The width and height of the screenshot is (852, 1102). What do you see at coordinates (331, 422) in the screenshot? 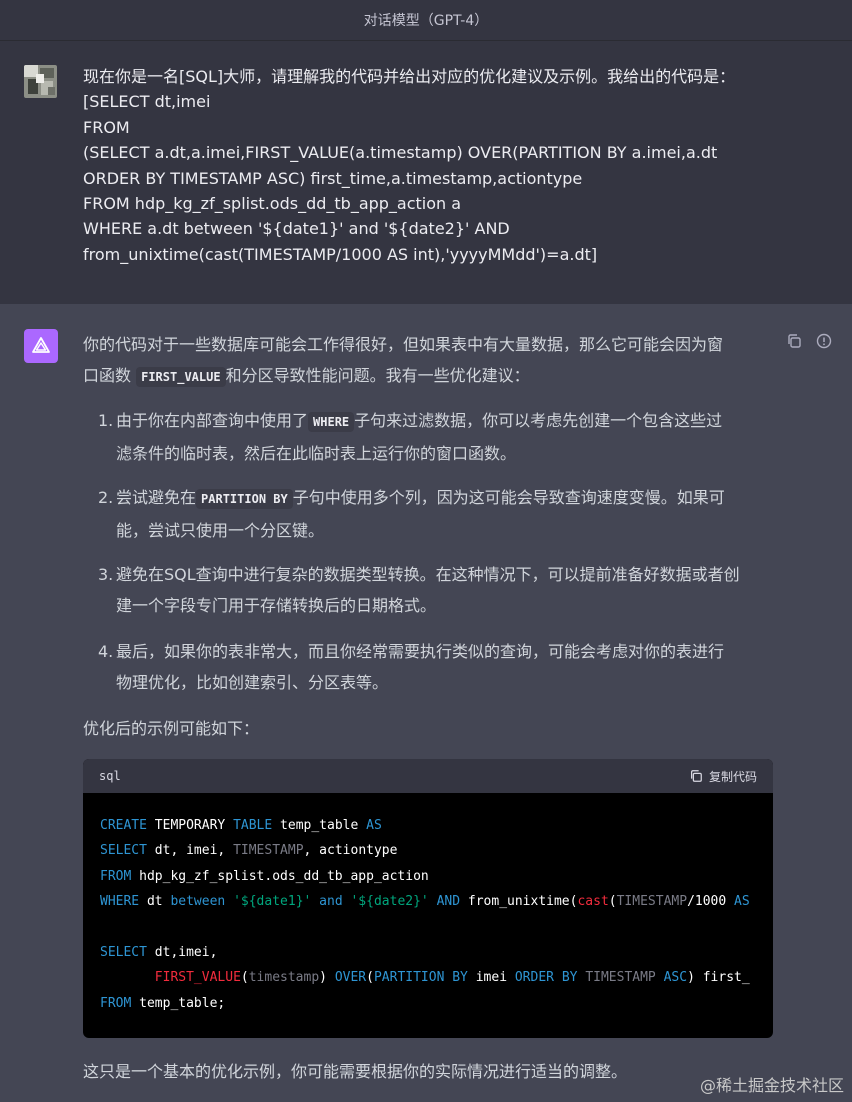
I see `inline-code: WHERE` at bounding box center [331, 422].